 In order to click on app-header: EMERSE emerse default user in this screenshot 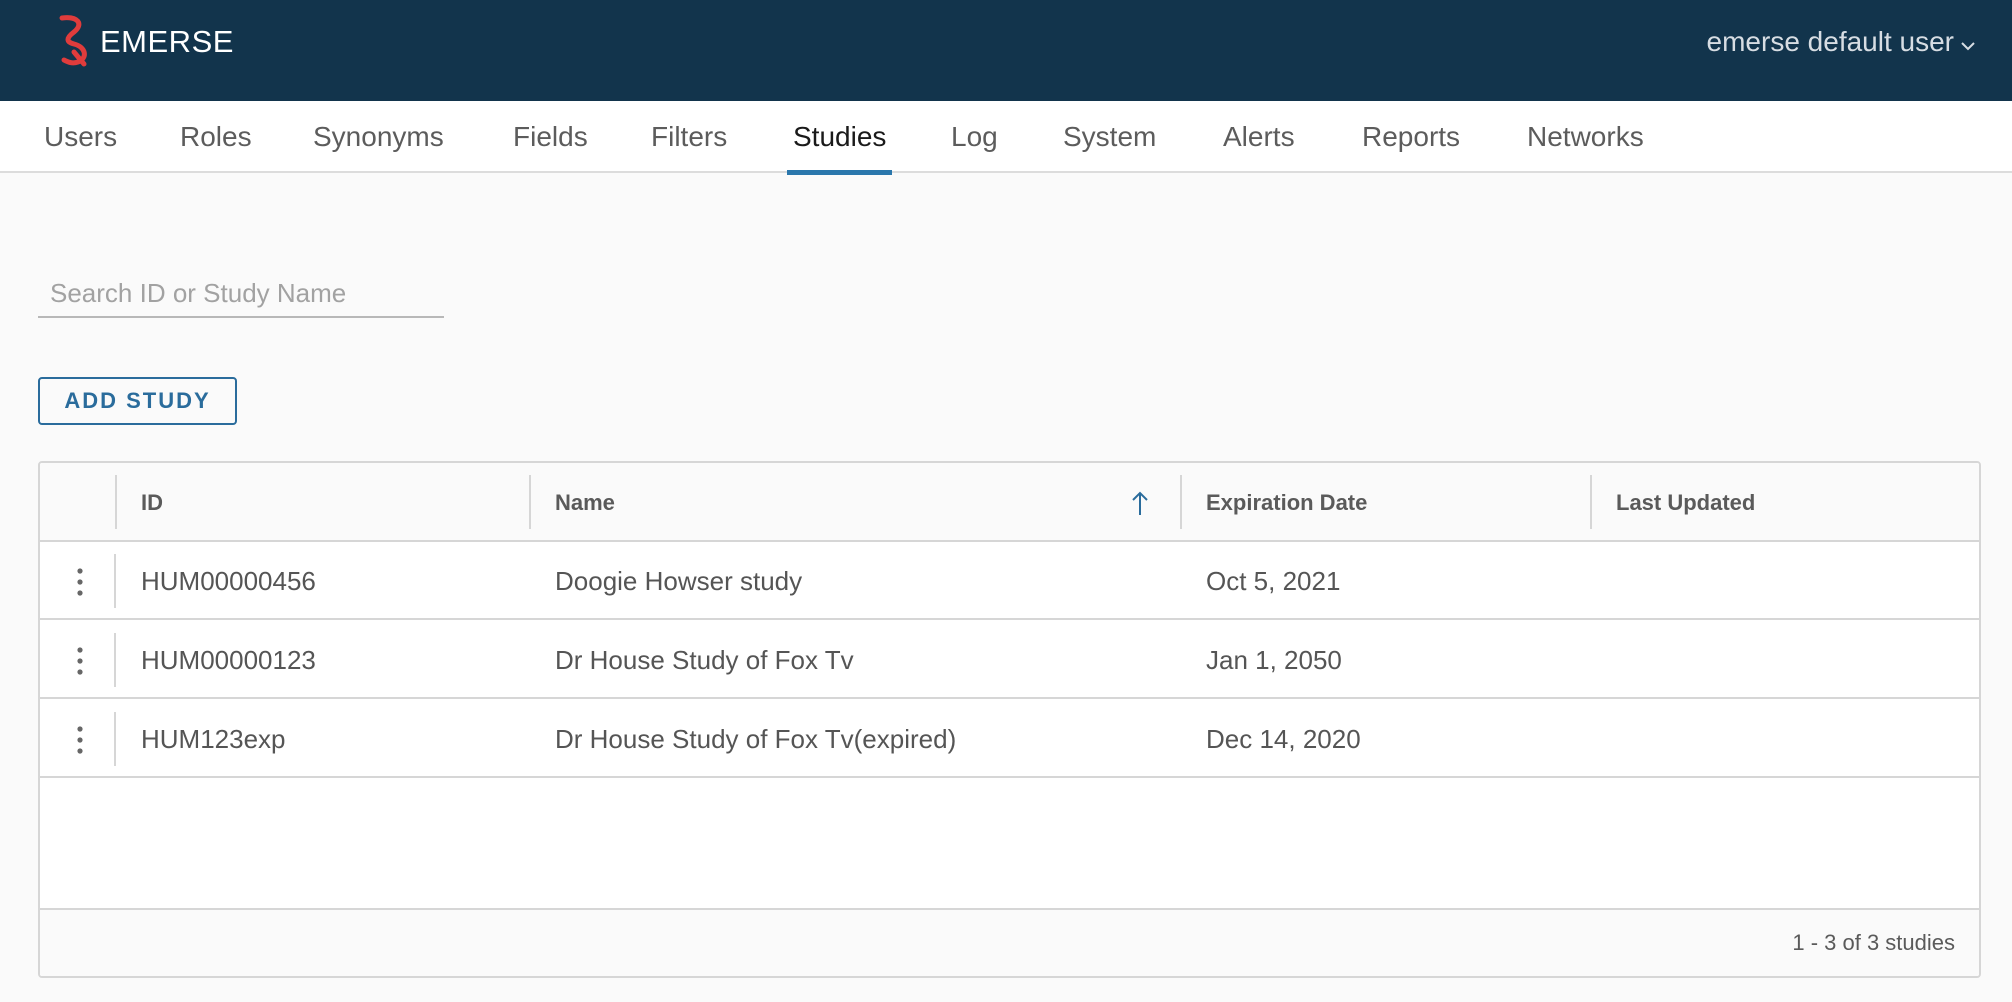, I will do `click(1006, 50)`.